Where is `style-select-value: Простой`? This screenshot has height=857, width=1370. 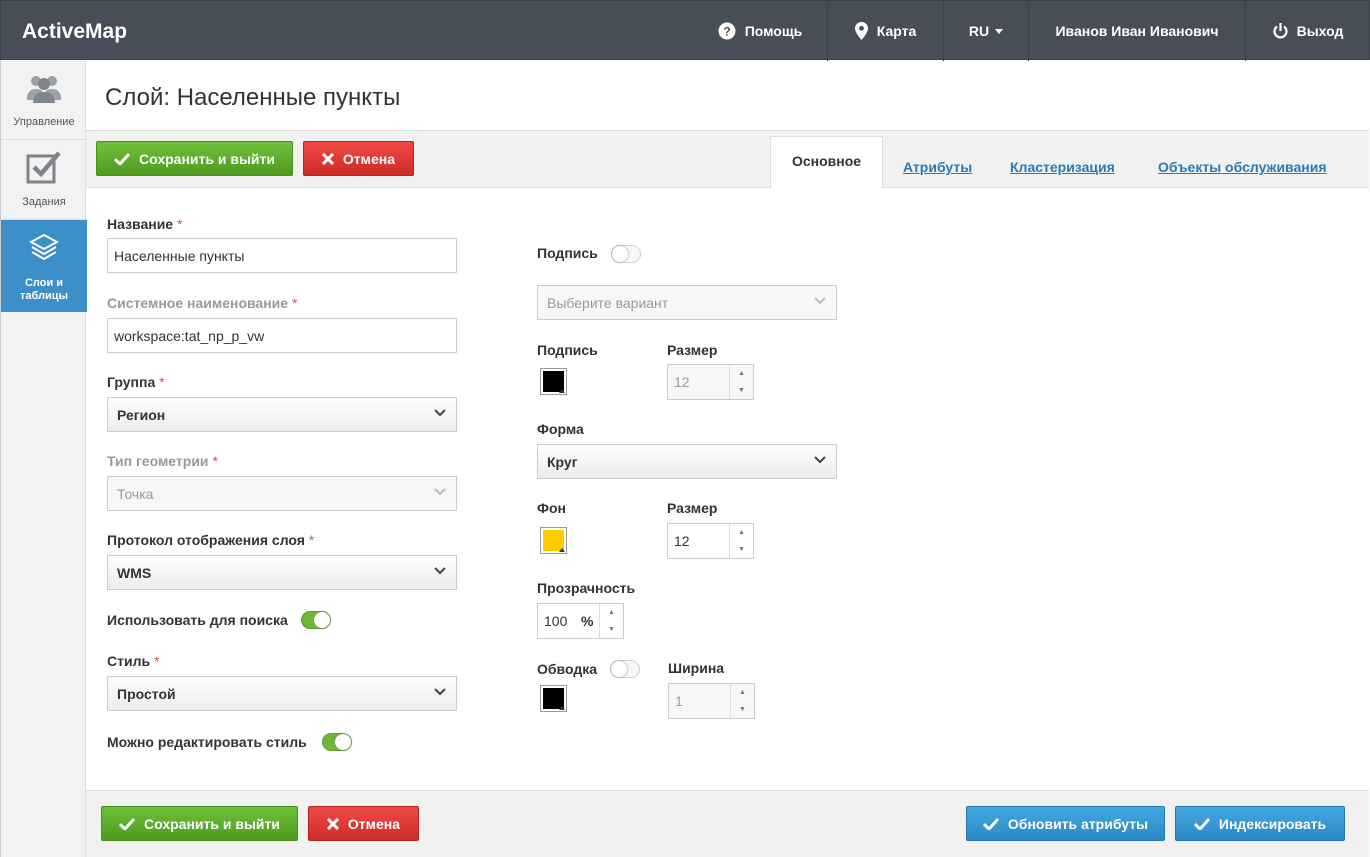 style-select-value: Простой is located at coordinates (146, 693).